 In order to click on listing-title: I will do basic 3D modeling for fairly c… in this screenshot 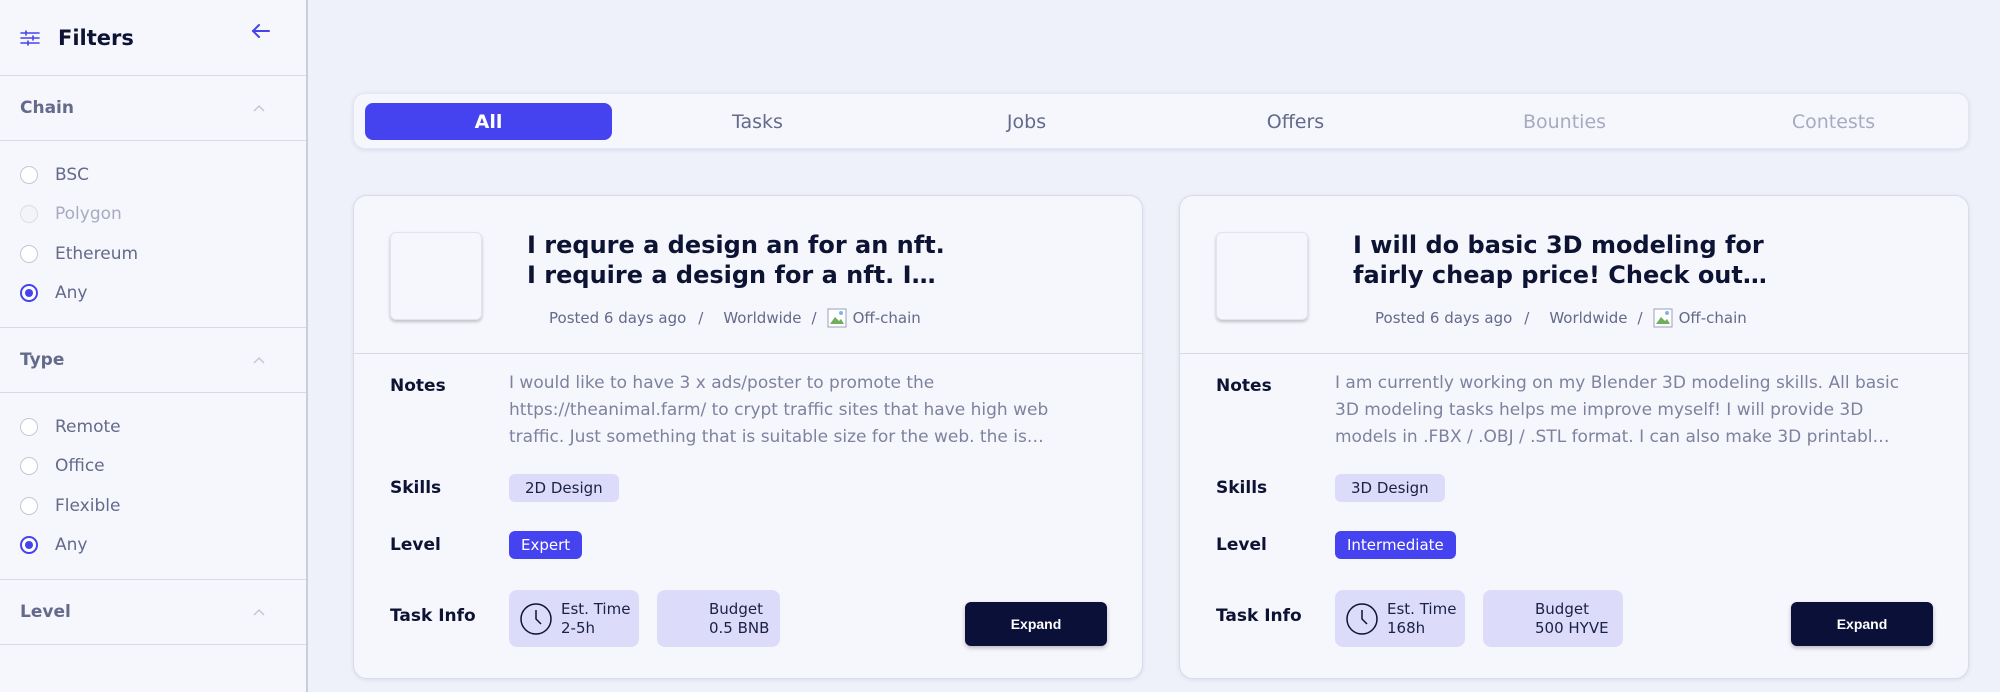, I will do `click(1563, 260)`.